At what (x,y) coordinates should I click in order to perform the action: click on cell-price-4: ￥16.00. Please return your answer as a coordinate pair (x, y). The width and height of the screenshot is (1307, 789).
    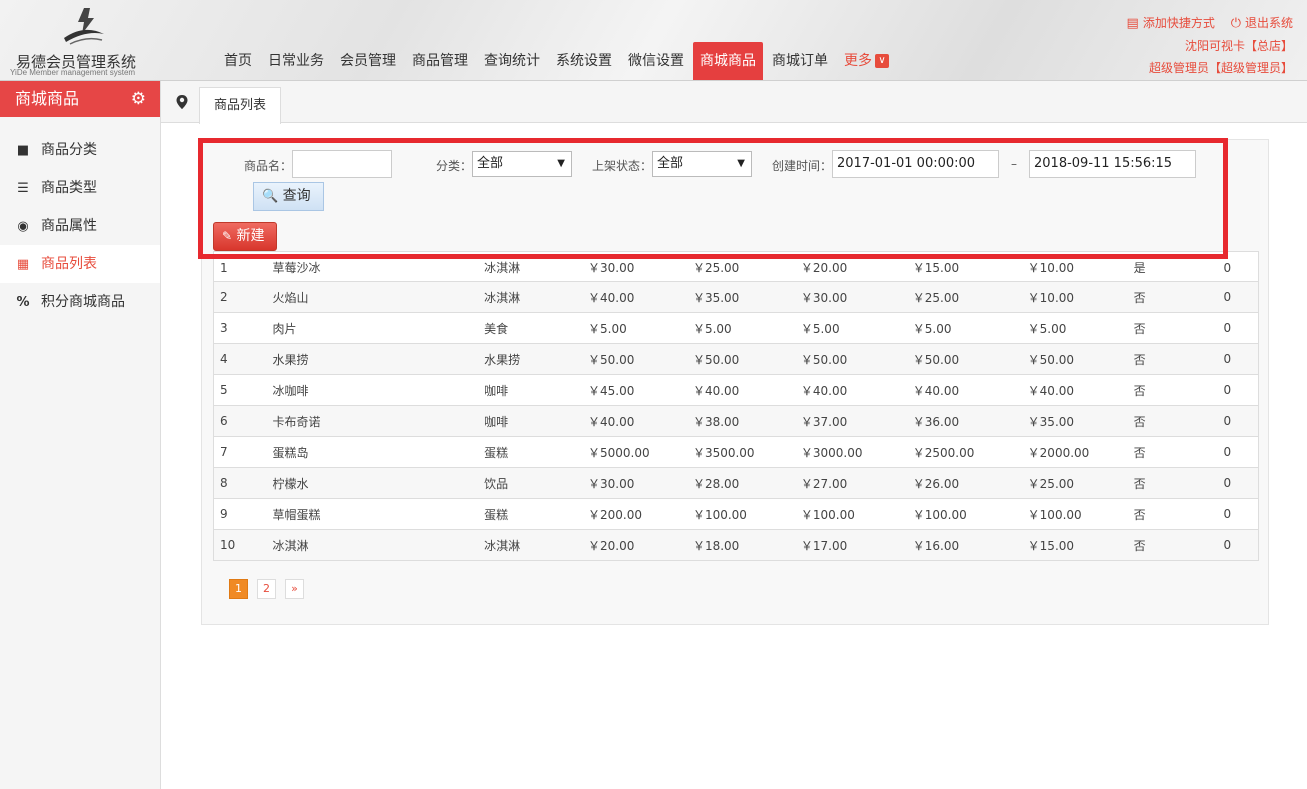
    Looking at the image, I should click on (964, 545).